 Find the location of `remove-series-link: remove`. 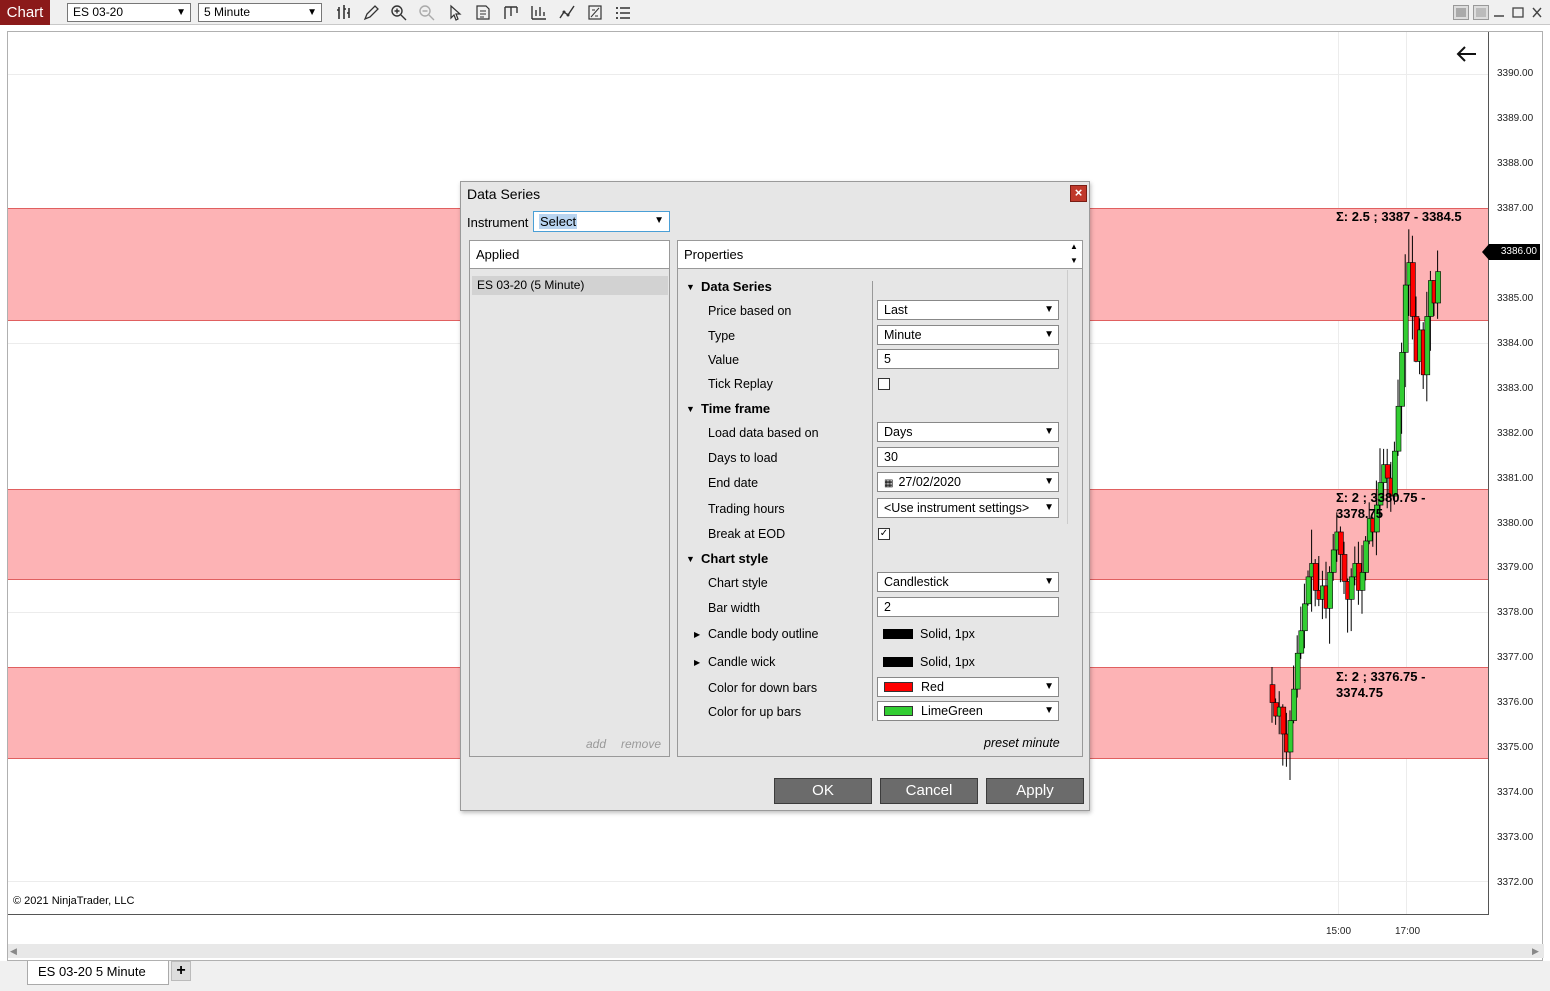

remove-series-link: remove is located at coordinates (641, 744).